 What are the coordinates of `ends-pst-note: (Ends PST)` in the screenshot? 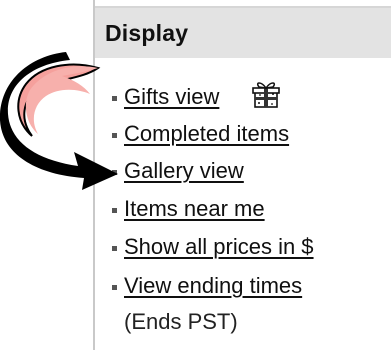 It's located at (181, 321).